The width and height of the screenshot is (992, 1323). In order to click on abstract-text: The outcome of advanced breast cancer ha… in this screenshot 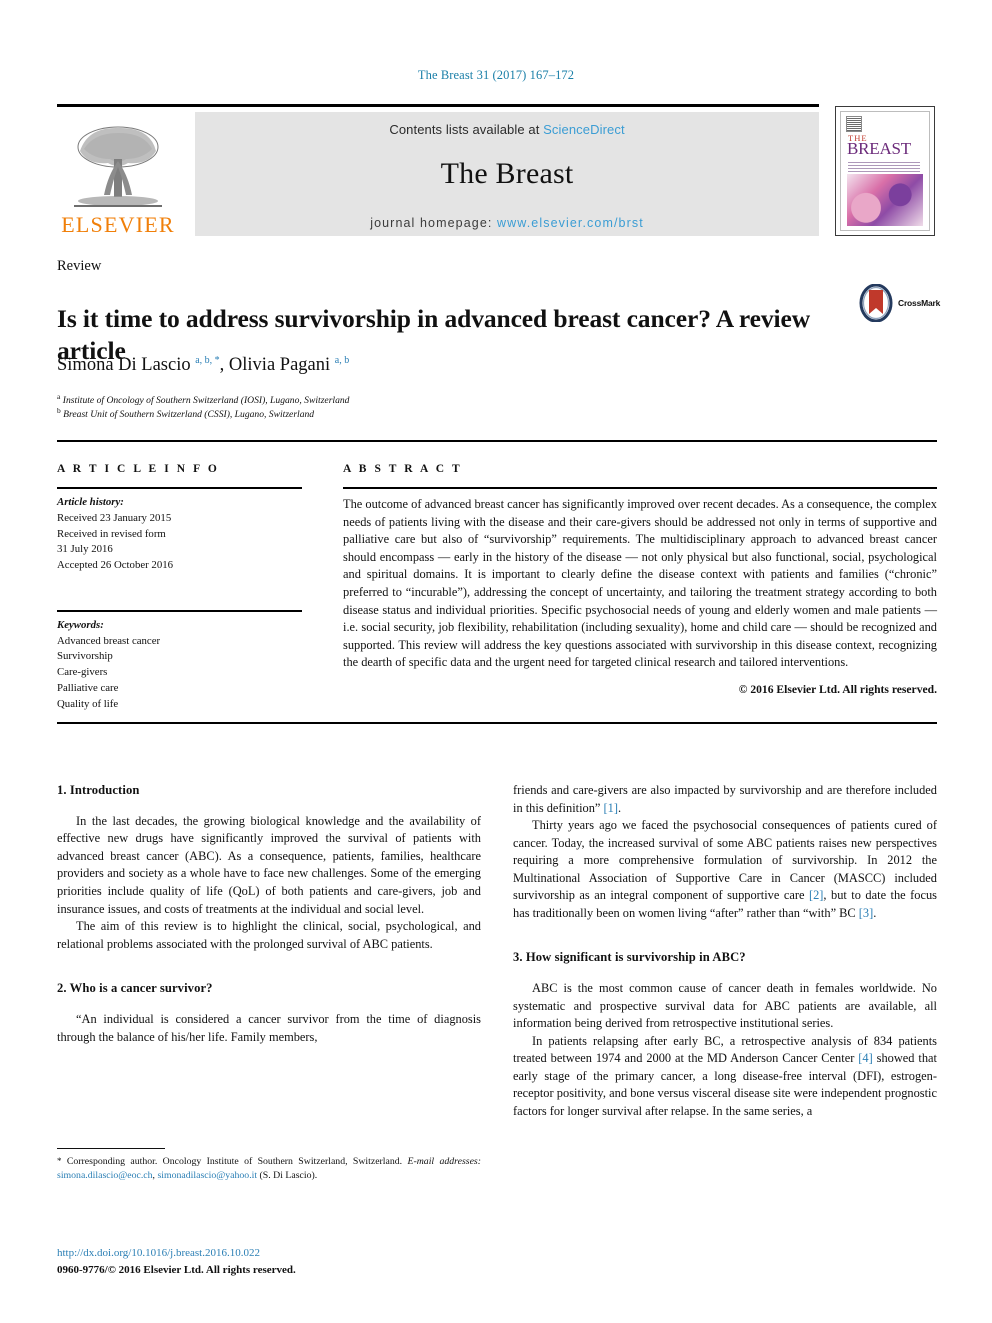, I will do `click(640, 583)`.